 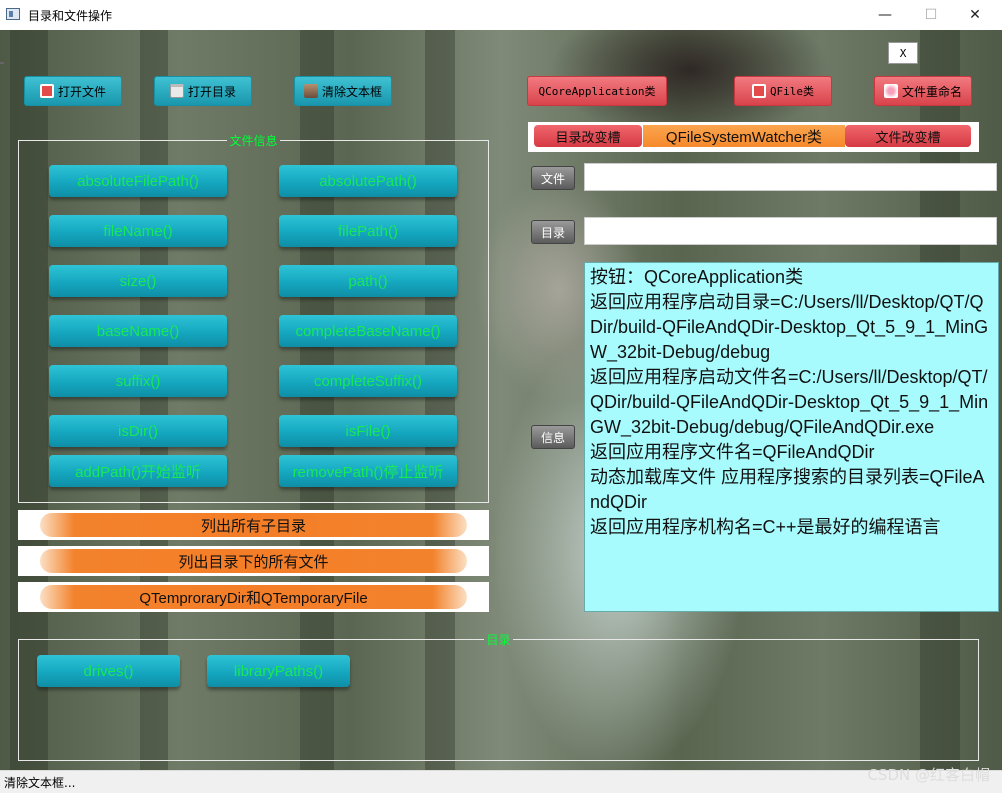 What do you see at coordinates (790, 231) in the screenshot?
I see `dir-path-input` at bounding box center [790, 231].